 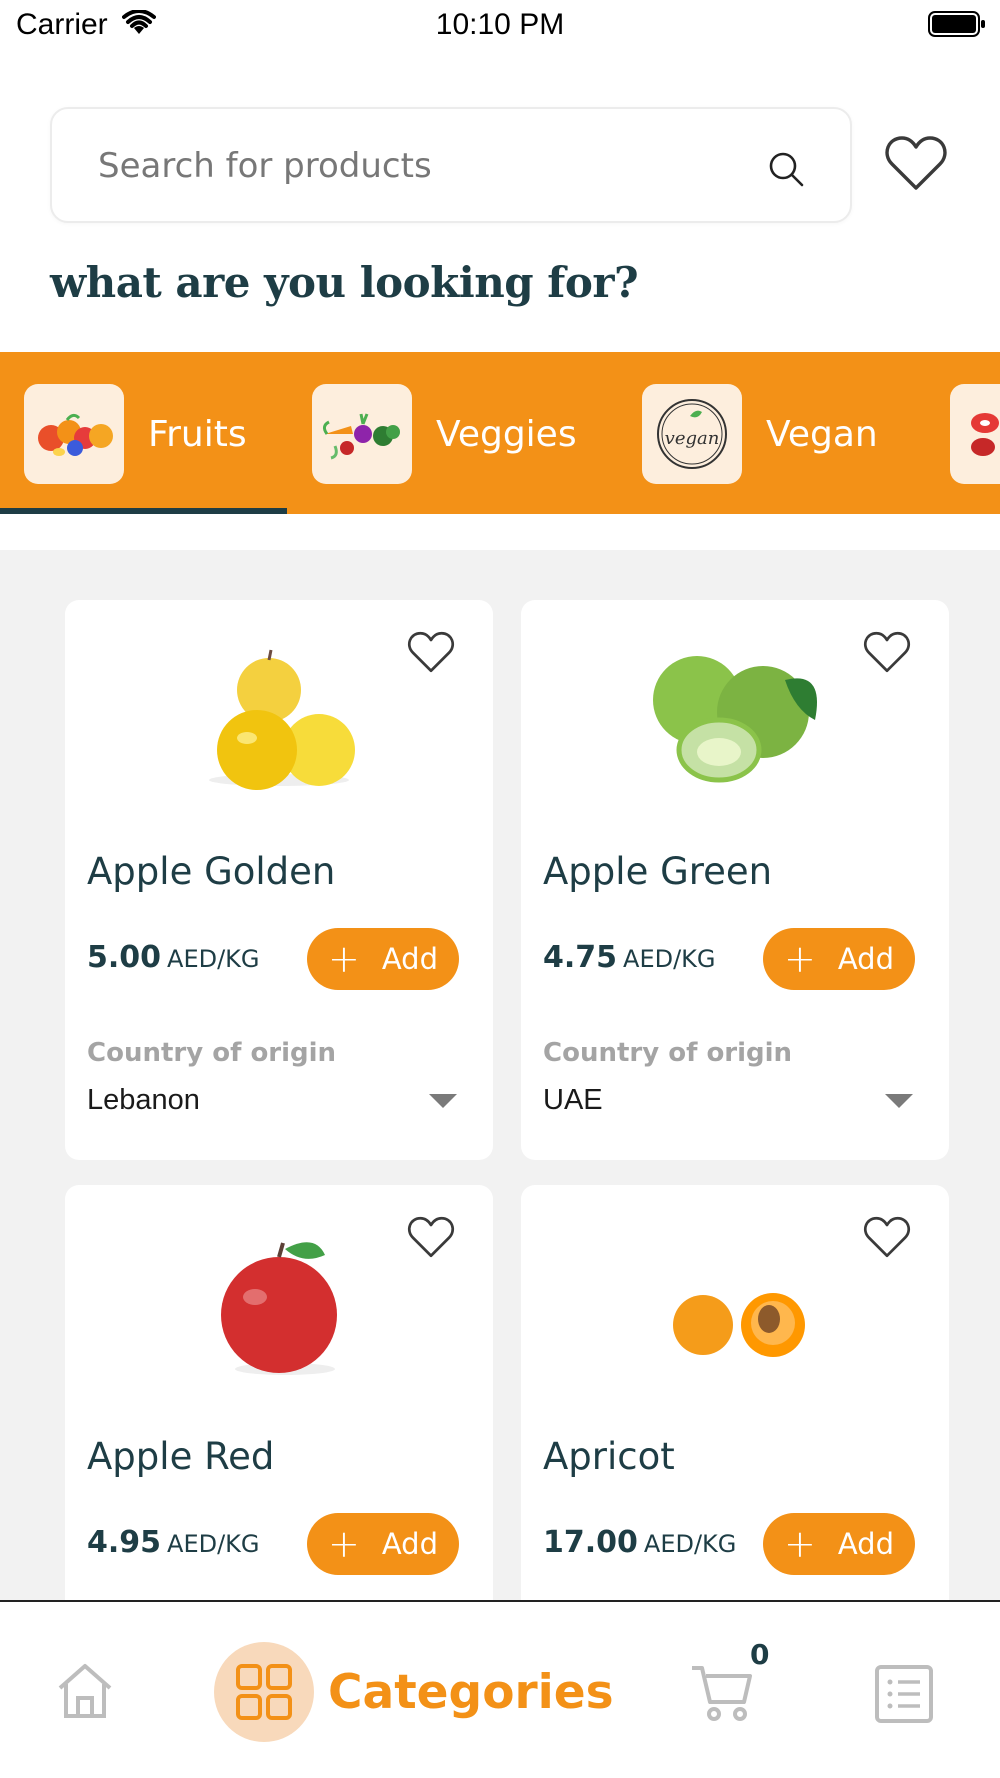 What do you see at coordinates (640, 1542) in the screenshot?
I see `product-price: 17.00 AED/KG` at bounding box center [640, 1542].